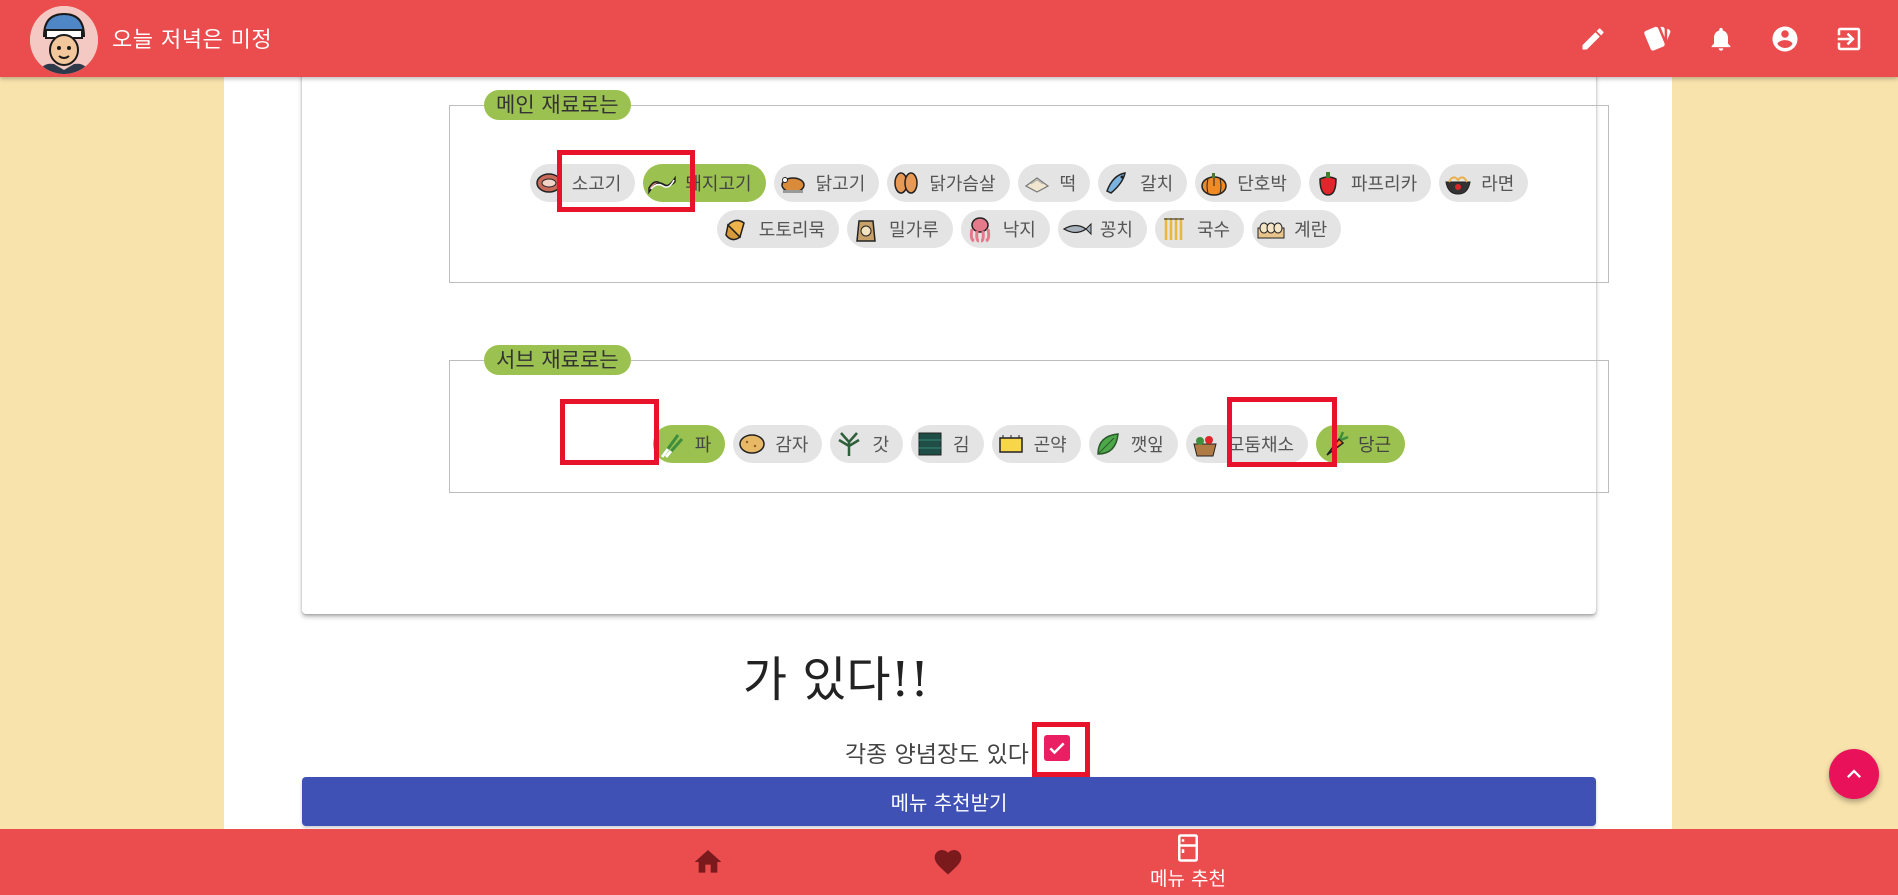  I want to click on sub-ingredient-chip-label: 파, so click(703, 445).